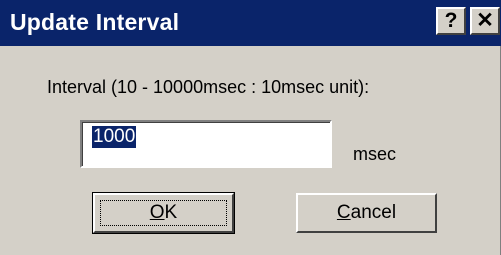  I want to click on focus-rectangle, so click(163, 213).